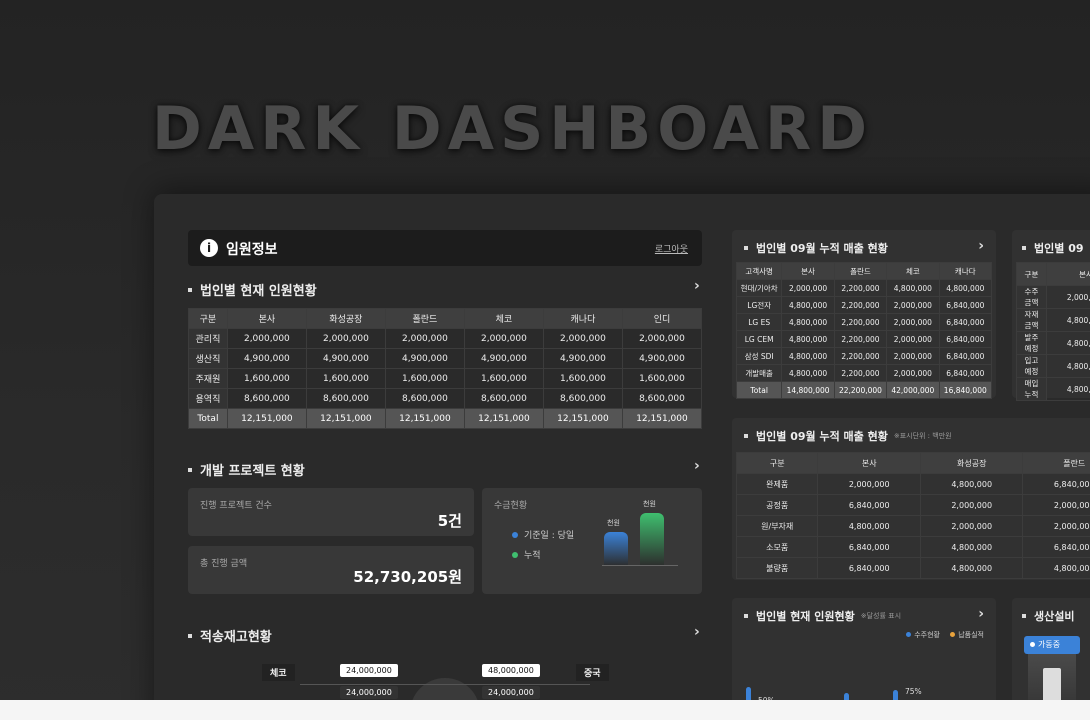 This screenshot has width=1090, height=720. Describe the element at coordinates (805, 616) in the screenshot. I see `staff-chart-title-text: 법인별 현재 인원현황` at that location.